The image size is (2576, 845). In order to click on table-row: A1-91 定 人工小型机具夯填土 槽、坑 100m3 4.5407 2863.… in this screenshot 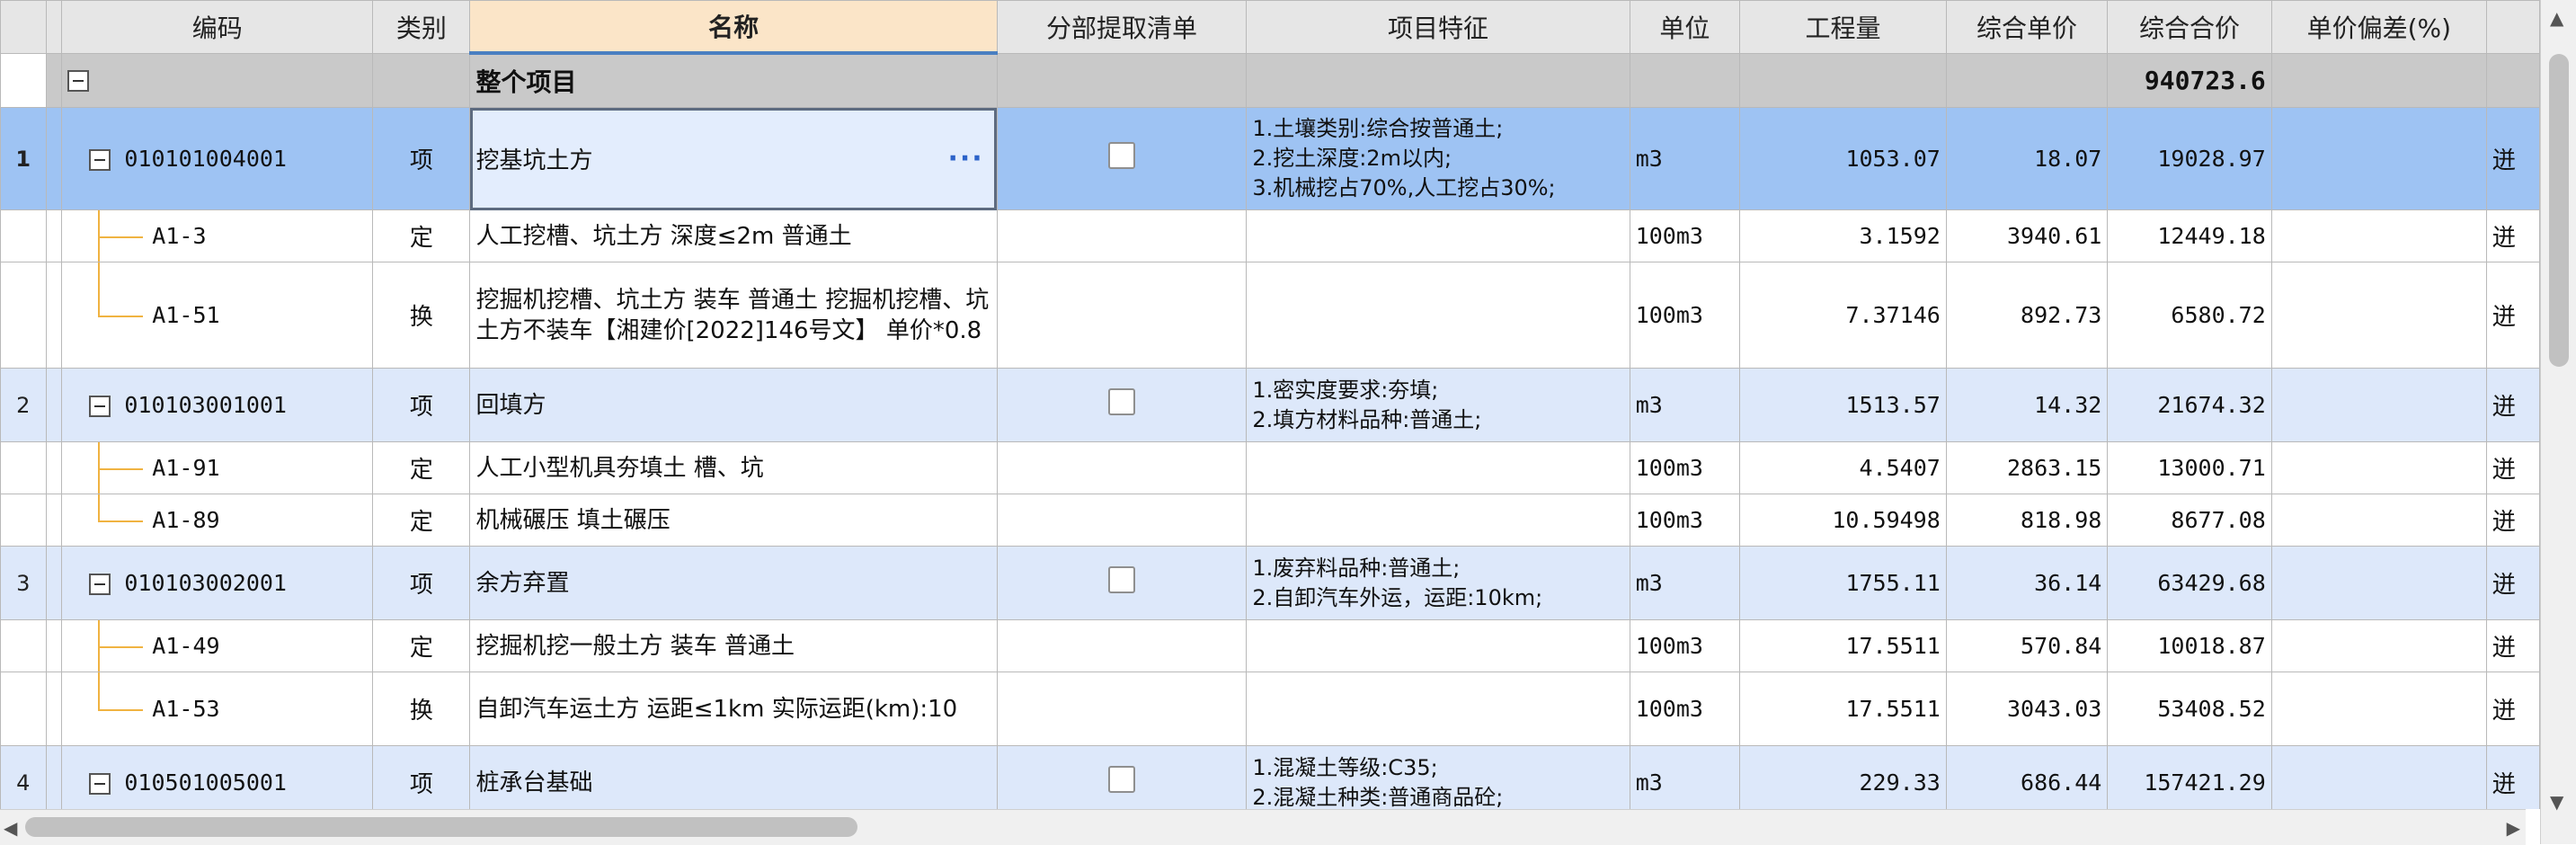, I will do `click(1270, 467)`.